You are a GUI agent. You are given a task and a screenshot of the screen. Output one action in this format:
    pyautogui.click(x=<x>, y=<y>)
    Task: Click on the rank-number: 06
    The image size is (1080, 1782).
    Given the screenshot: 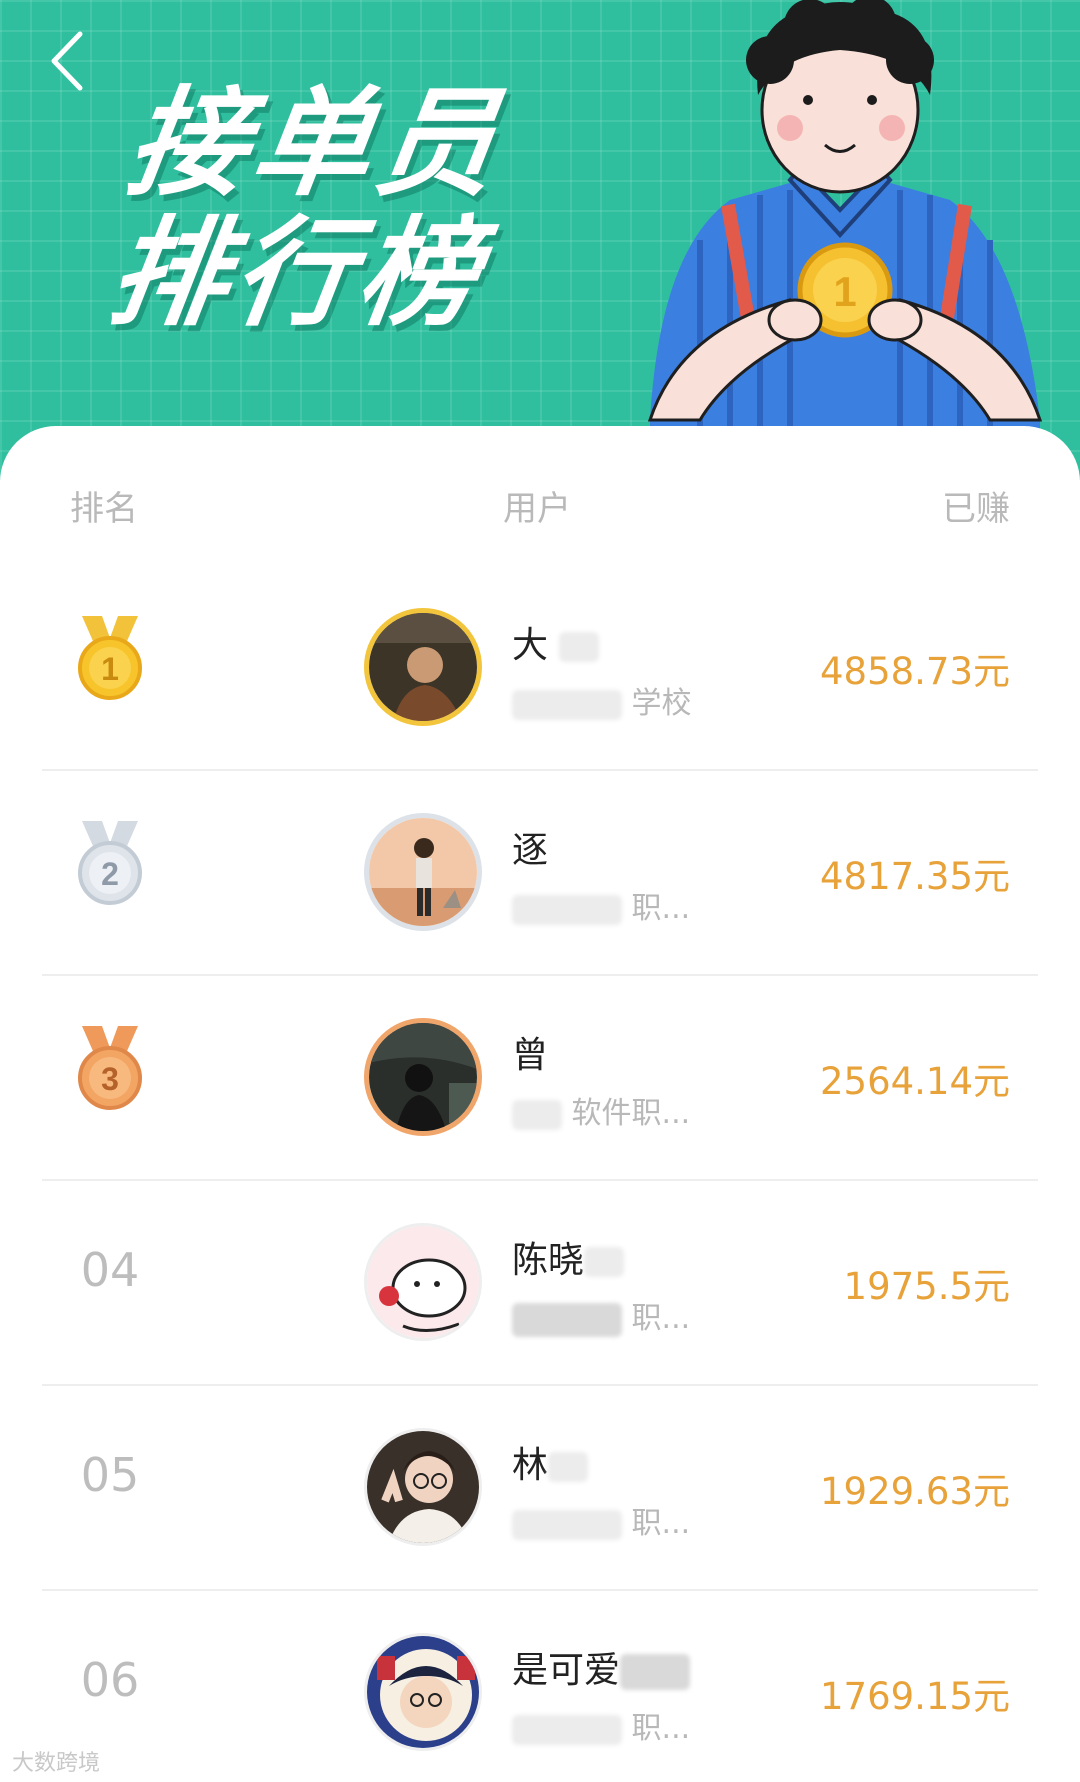 What is the action you would take?
    pyautogui.click(x=110, y=1680)
    